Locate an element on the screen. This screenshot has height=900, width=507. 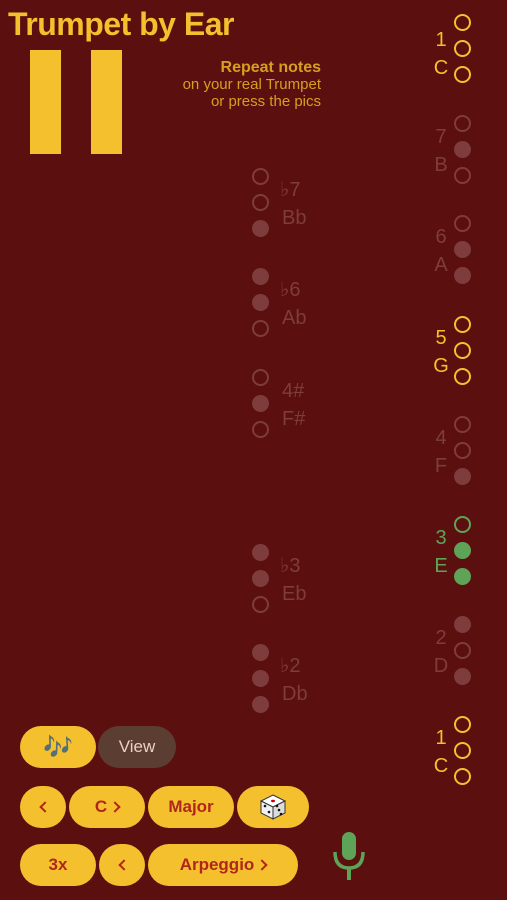
pause-bar-right is located at coordinates (106, 102).